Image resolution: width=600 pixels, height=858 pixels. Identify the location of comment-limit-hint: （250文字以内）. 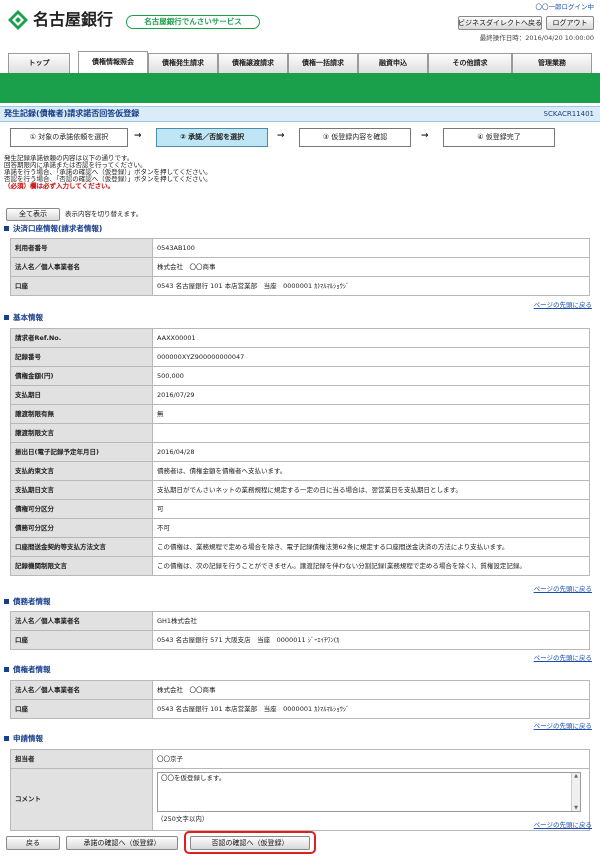
(183, 819).